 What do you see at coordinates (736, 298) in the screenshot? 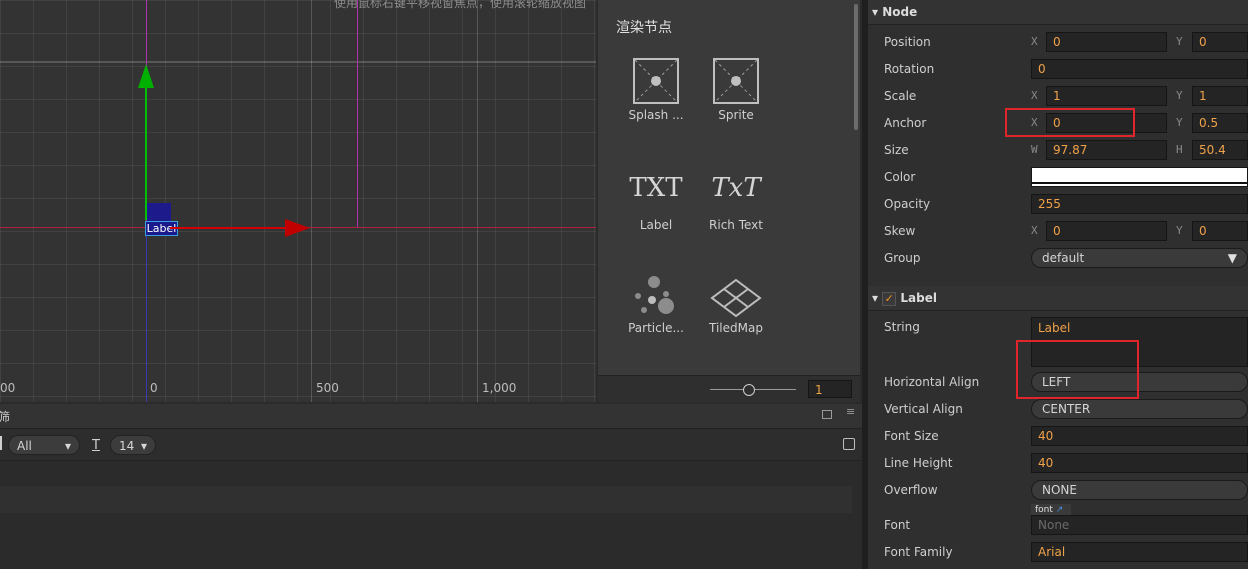
I see `tiledmap-icon` at bounding box center [736, 298].